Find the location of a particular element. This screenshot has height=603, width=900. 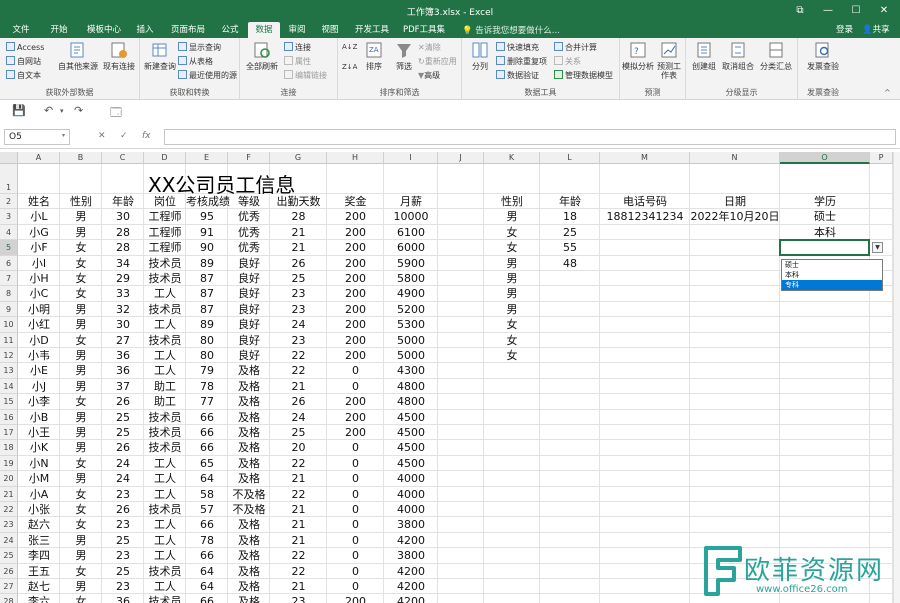

table-cell: 95 is located at coordinates (207, 216).